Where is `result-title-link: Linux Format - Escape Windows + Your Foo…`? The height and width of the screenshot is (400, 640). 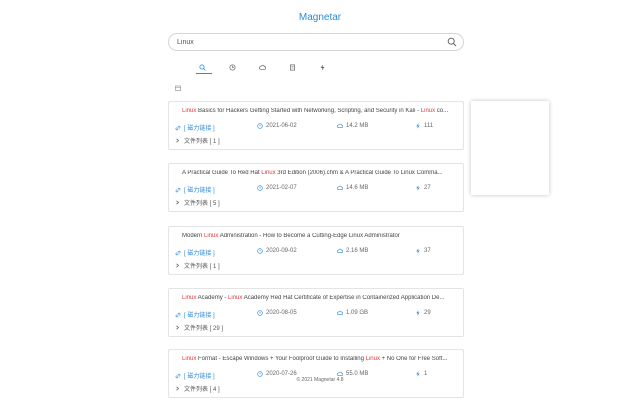 result-title-link: Linux Format - Escape Windows + Your Foo… is located at coordinates (317, 359).